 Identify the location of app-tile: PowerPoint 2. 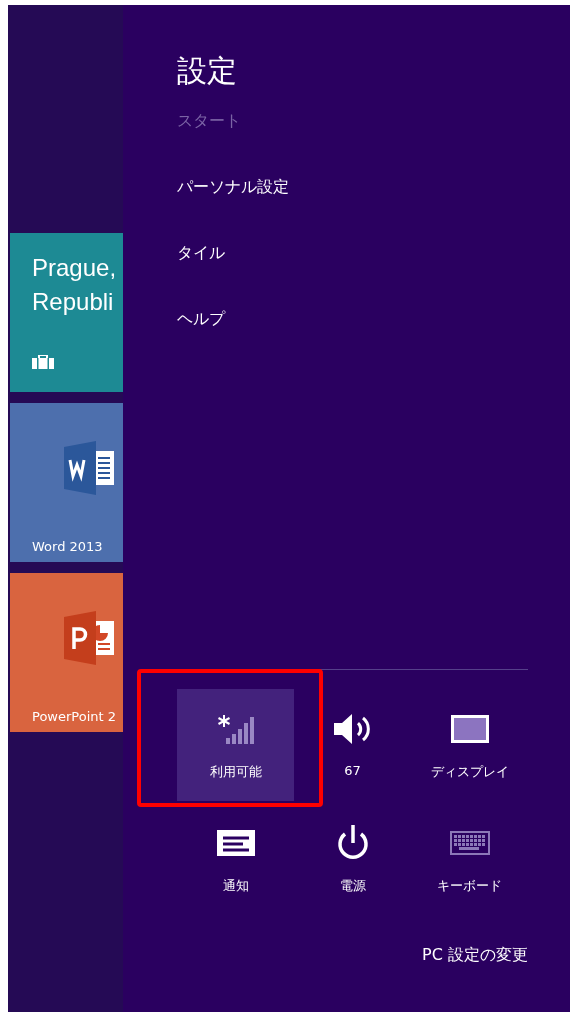
(66, 652).